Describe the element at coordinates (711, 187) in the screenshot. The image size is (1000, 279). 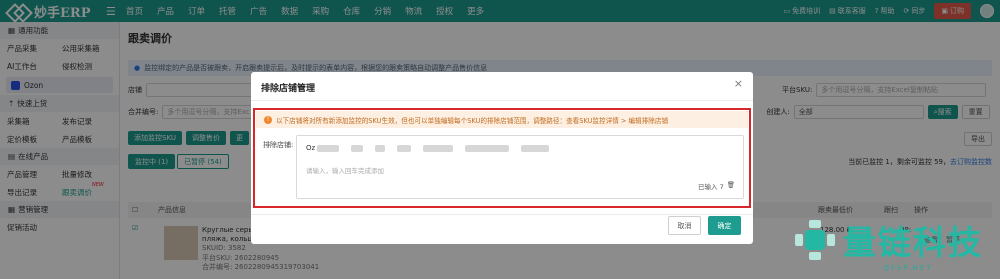
I see `tag-count-text: 已输入 7` at that location.